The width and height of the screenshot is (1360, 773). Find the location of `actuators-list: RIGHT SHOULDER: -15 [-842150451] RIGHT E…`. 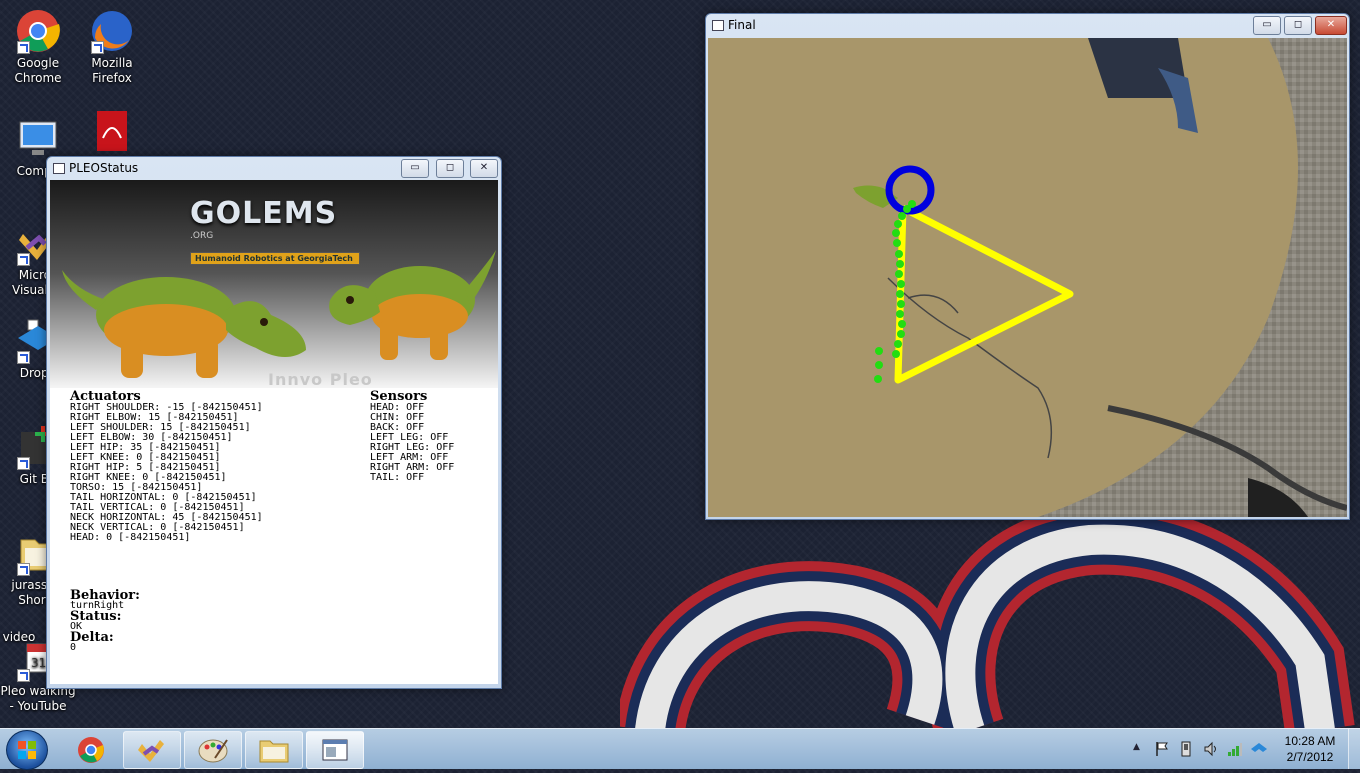

actuators-list: RIGHT SHOULDER: -15 [-842150451] RIGHT E… is located at coordinates (220, 473).